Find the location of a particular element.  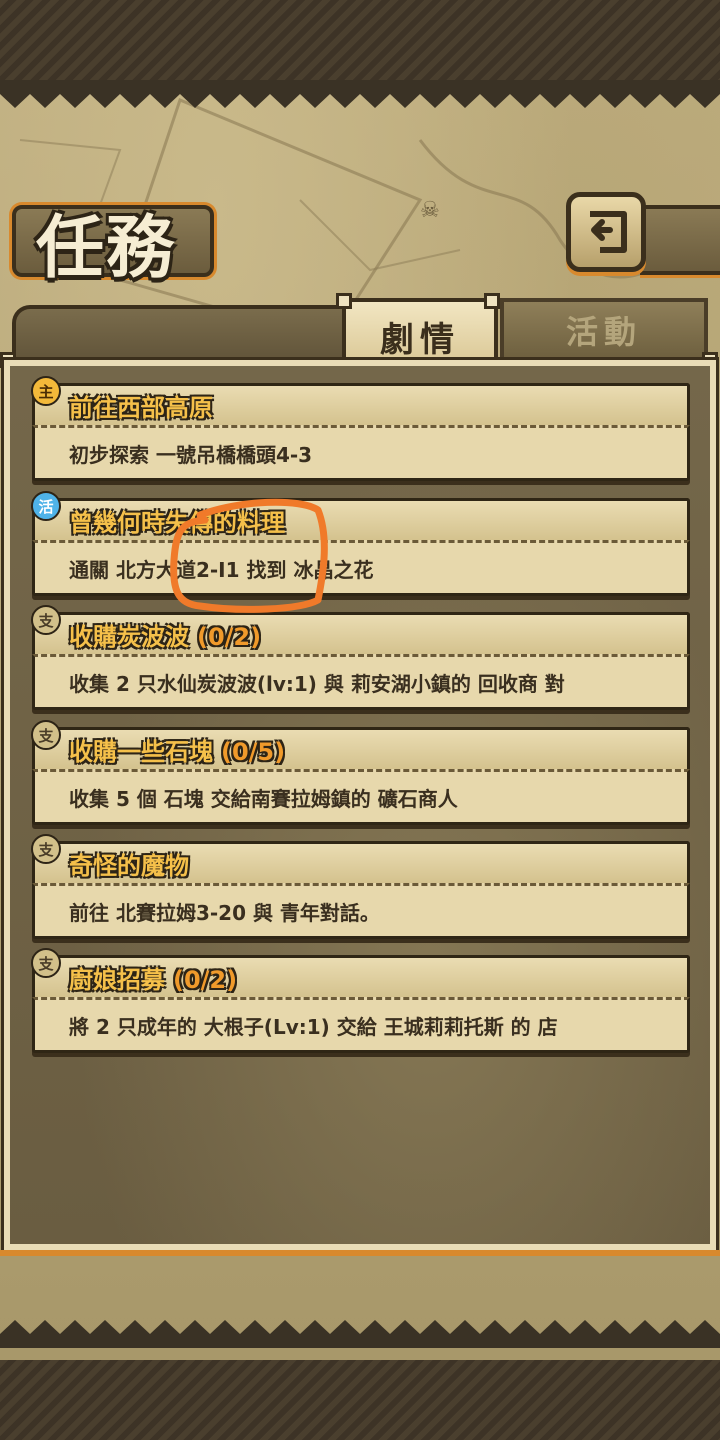

quest-description-row: 收集 2 只水仙炭波波(lv:1) 與 莉安湖小鎮的 回收商 對 is located at coordinates (361, 682).